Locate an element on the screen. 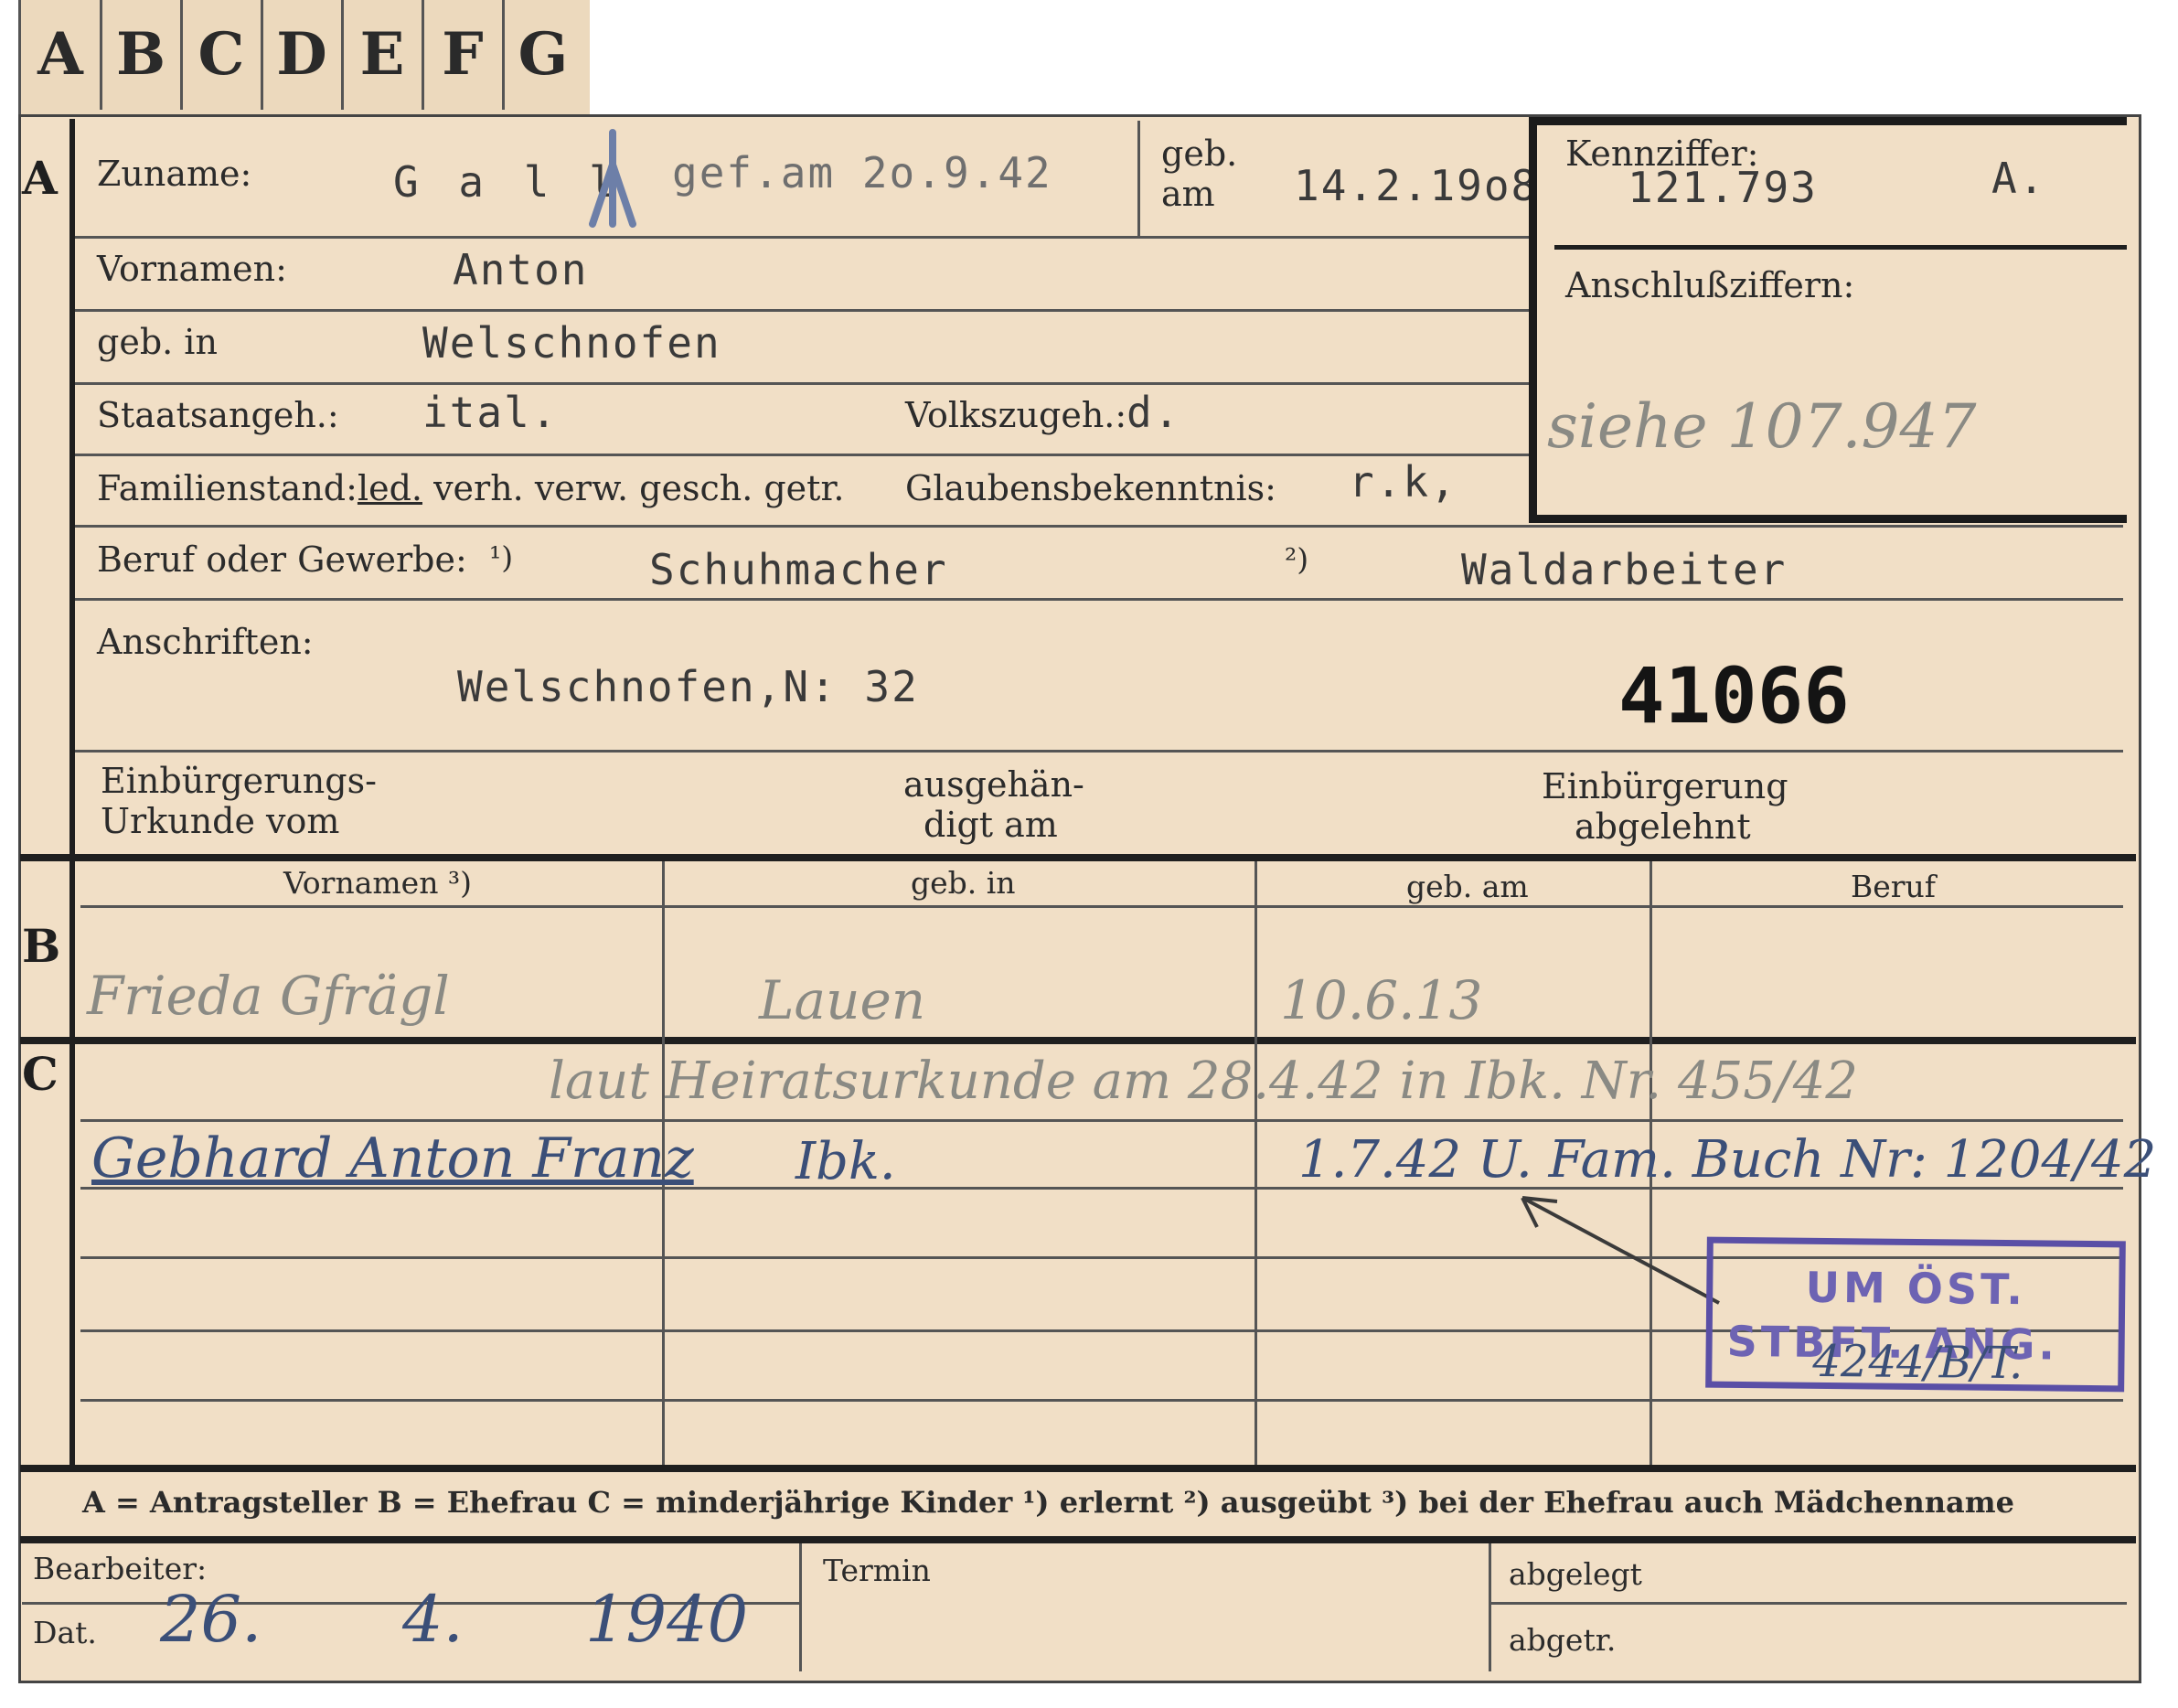 This screenshot has width=2178, height=1708. separator-legend-footer is located at coordinates (1078, 1540).